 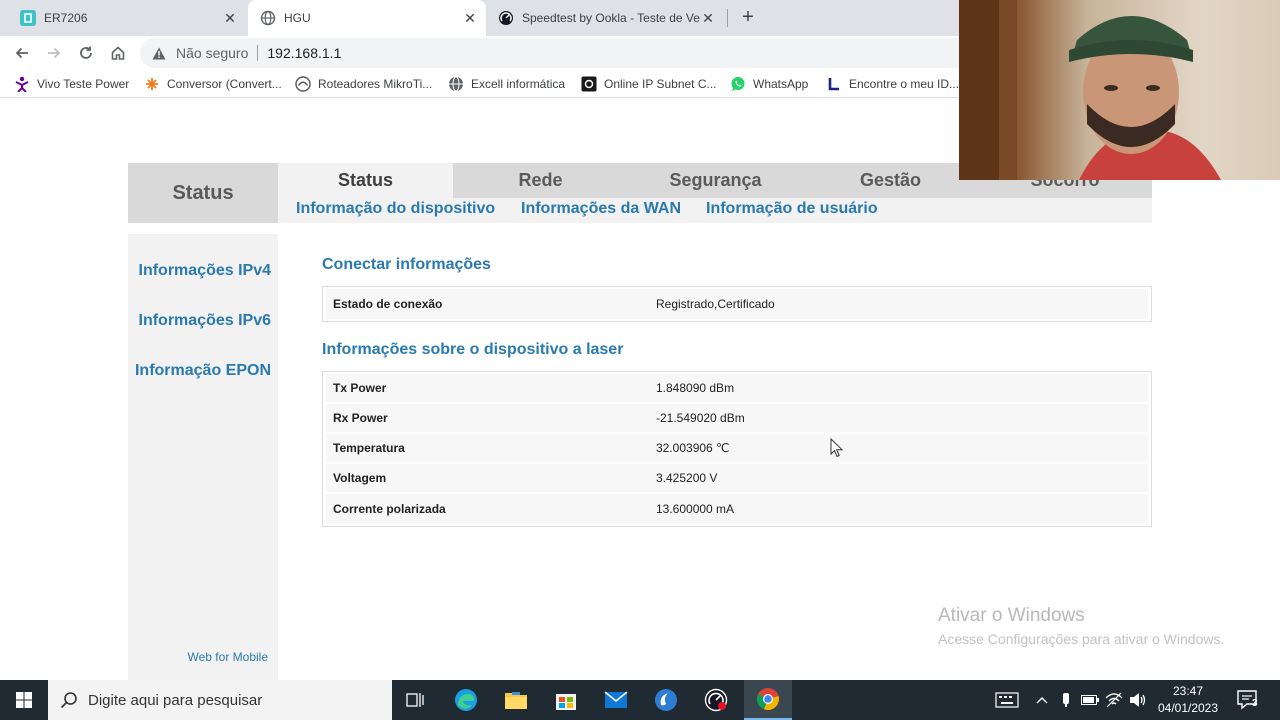 I want to click on row-label: Rx Power, so click(x=360, y=418).